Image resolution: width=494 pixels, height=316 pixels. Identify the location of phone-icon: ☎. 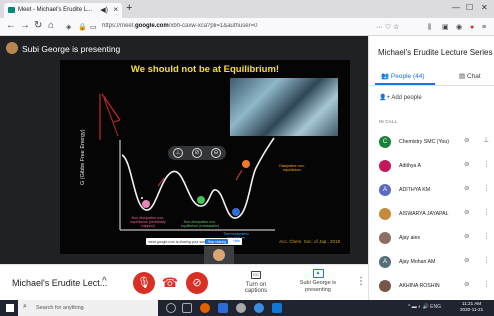
(170, 282).